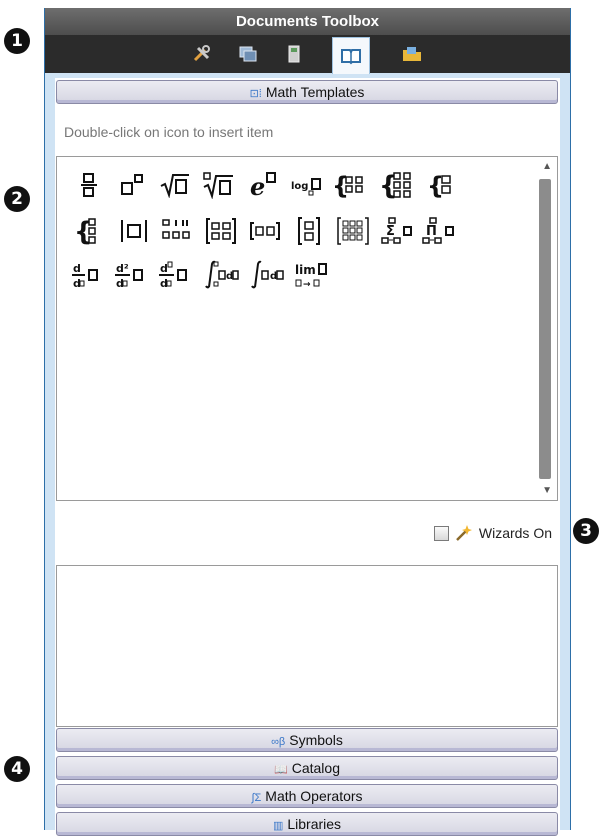 Image resolution: width=604 pixels, height=837 pixels. I want to click on callout-2: 2, so click(17, 199).